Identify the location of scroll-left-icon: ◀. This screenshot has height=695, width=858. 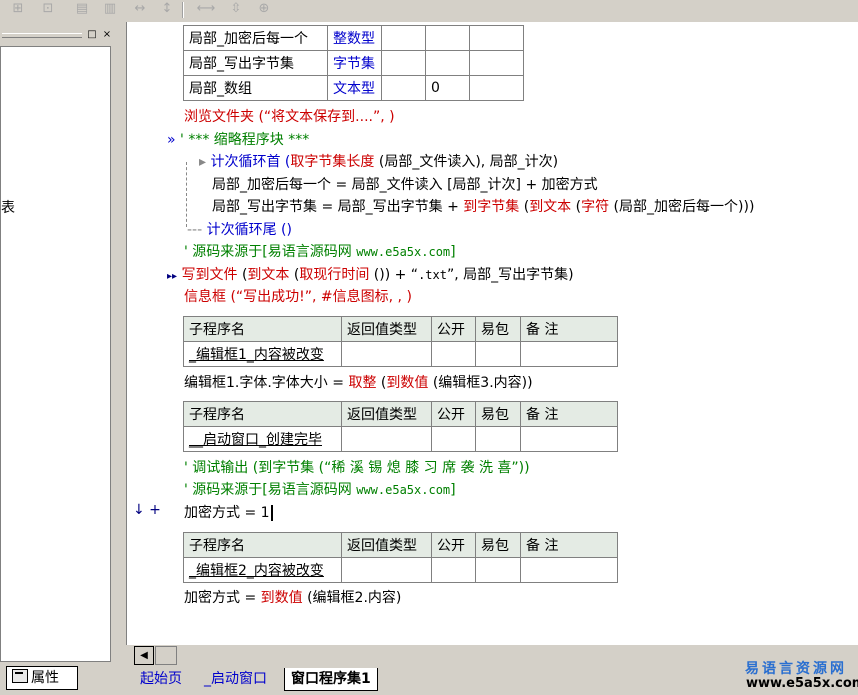
(144, 655).